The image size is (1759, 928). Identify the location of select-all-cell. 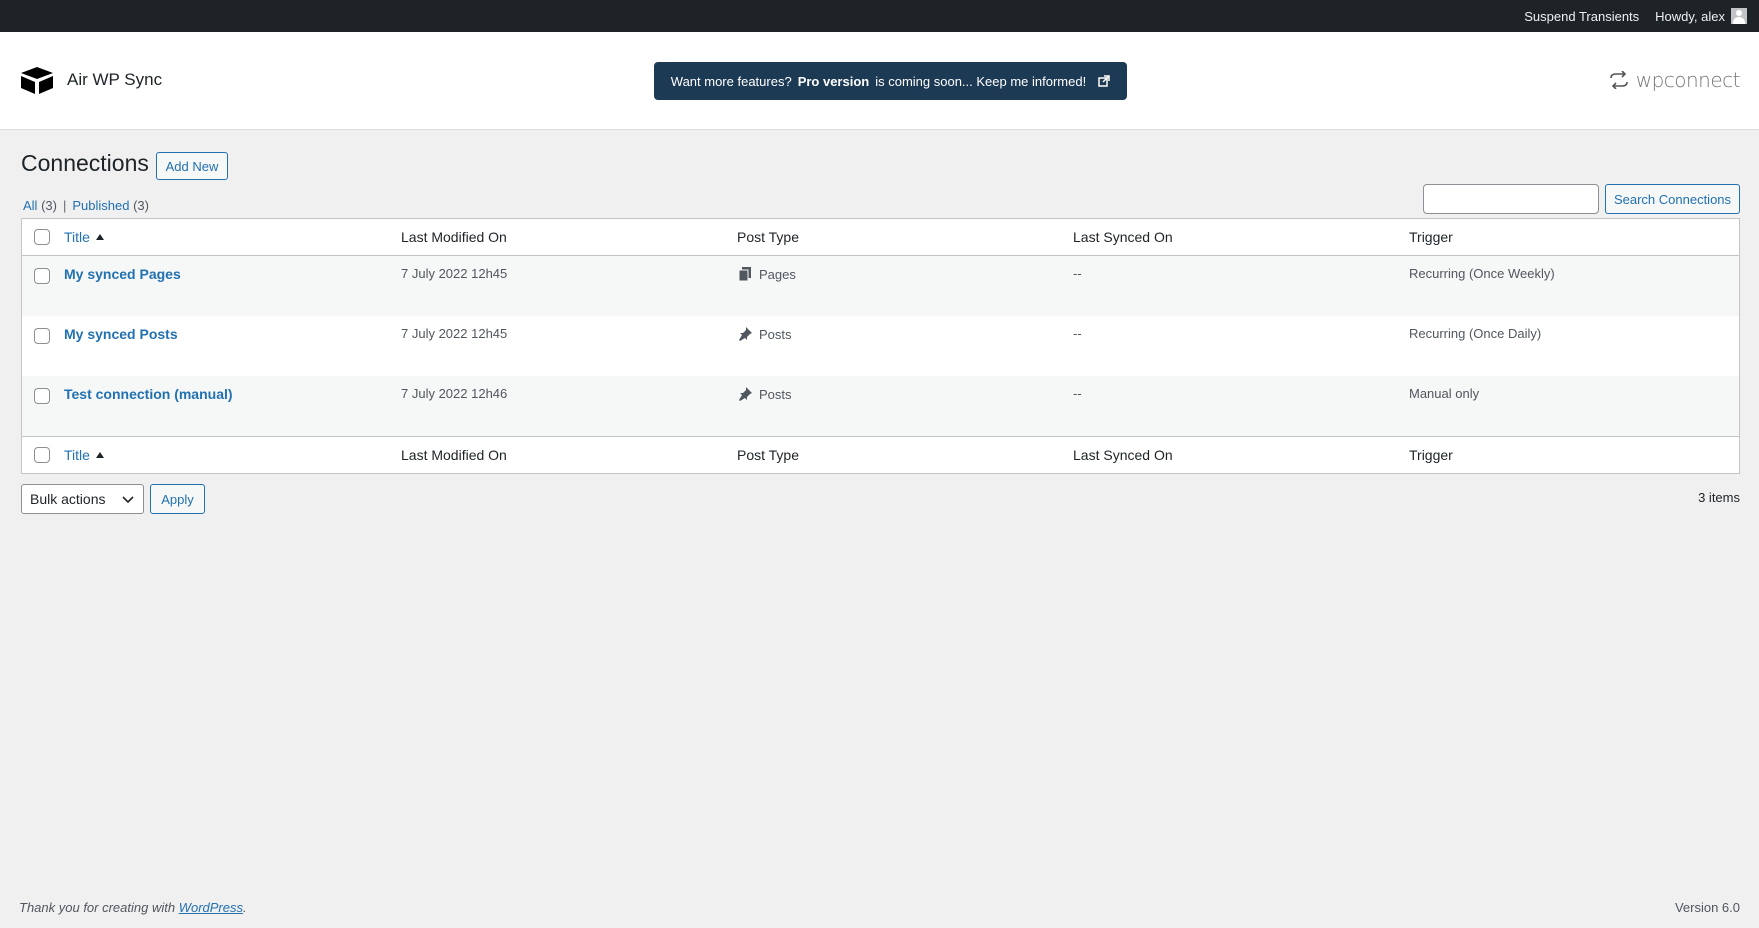
(42, 237).